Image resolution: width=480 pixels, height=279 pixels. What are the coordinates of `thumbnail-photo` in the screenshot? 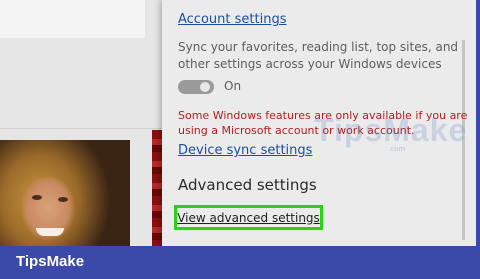 It's located at (65, 193).